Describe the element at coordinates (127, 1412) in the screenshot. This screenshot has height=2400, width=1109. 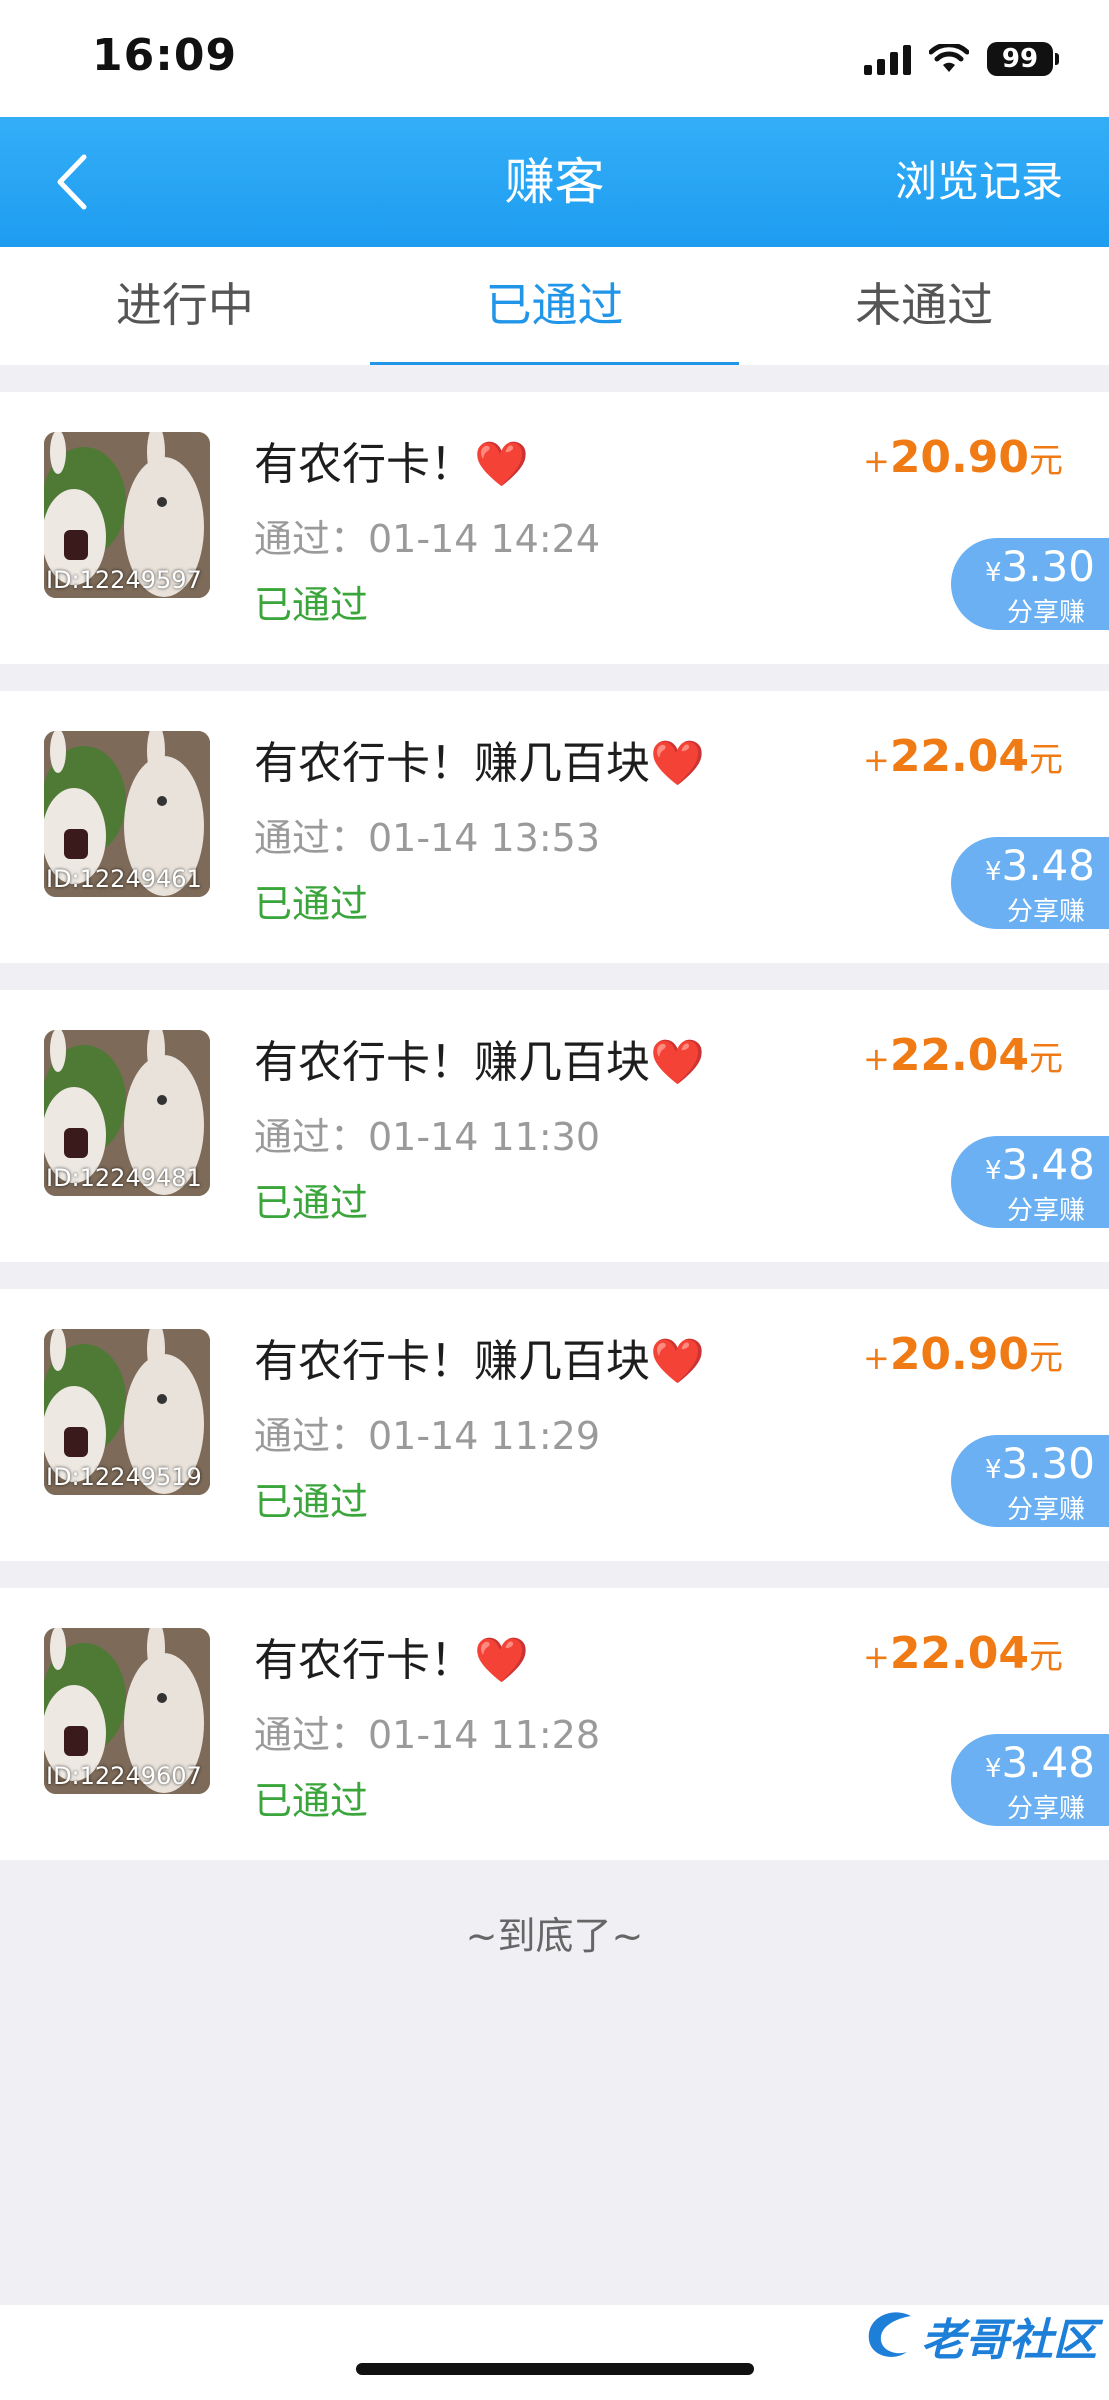
I see `avatar: ID:12249519` at that location.